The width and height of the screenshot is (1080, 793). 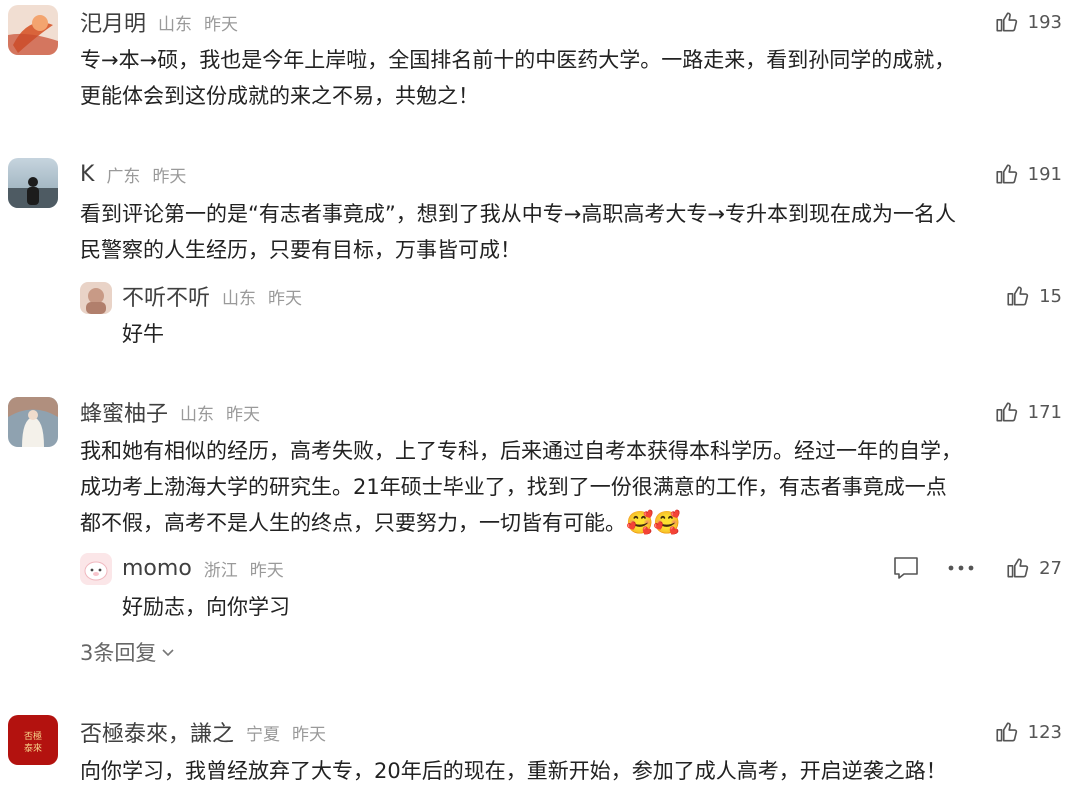 What do you see at coordinates (653, 523) in the screenshot?
I see `blush-emoji-icon: 🥰🥰` at bounding box center [653, 523].